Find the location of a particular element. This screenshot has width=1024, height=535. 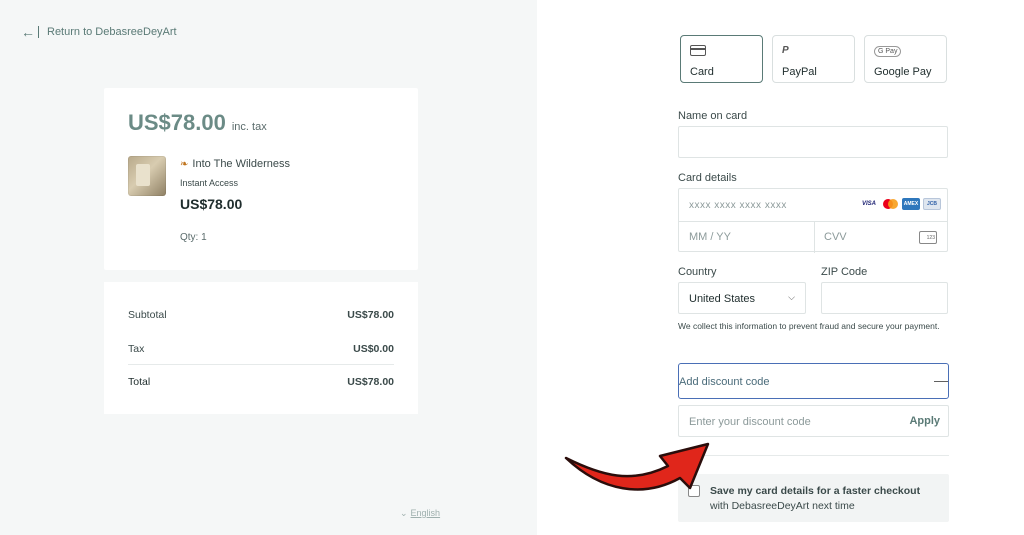

arrow-left-icon: ← is located at coordinates (28, 32).